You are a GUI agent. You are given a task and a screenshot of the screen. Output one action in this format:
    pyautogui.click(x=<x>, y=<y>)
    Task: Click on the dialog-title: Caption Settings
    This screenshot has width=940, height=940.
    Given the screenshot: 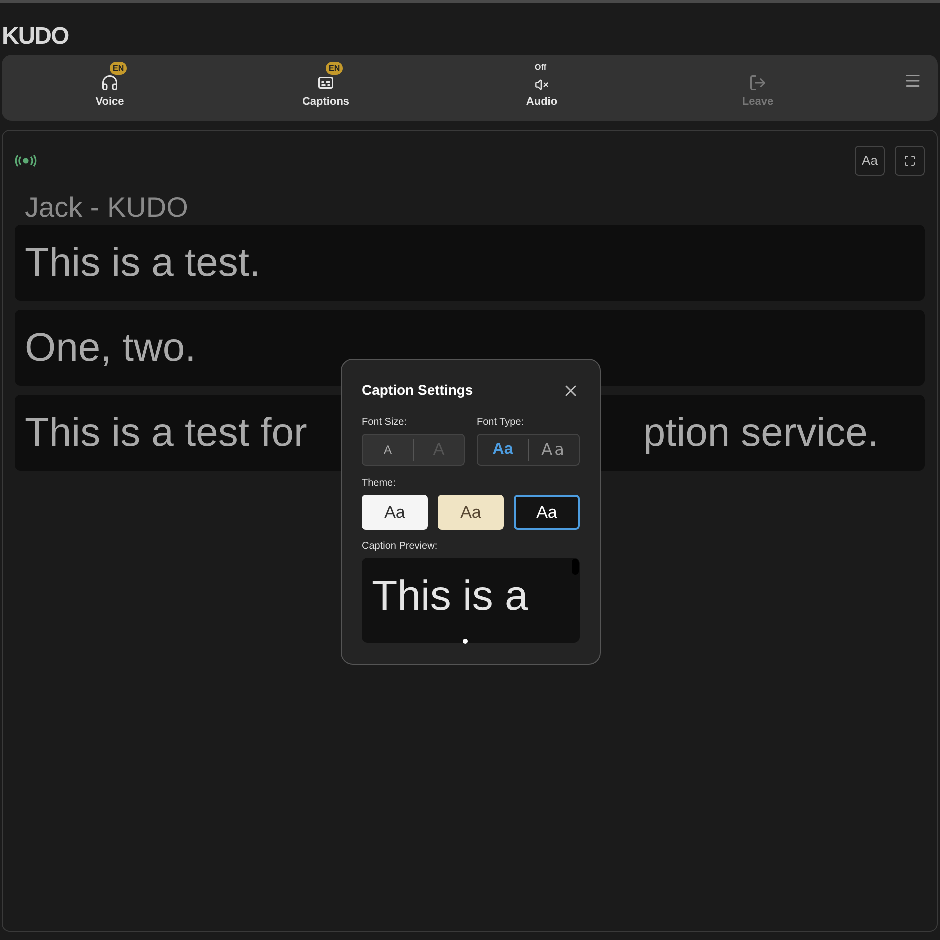 What is the action you would take?
    pyautogui.click(x=418, y=390)
    